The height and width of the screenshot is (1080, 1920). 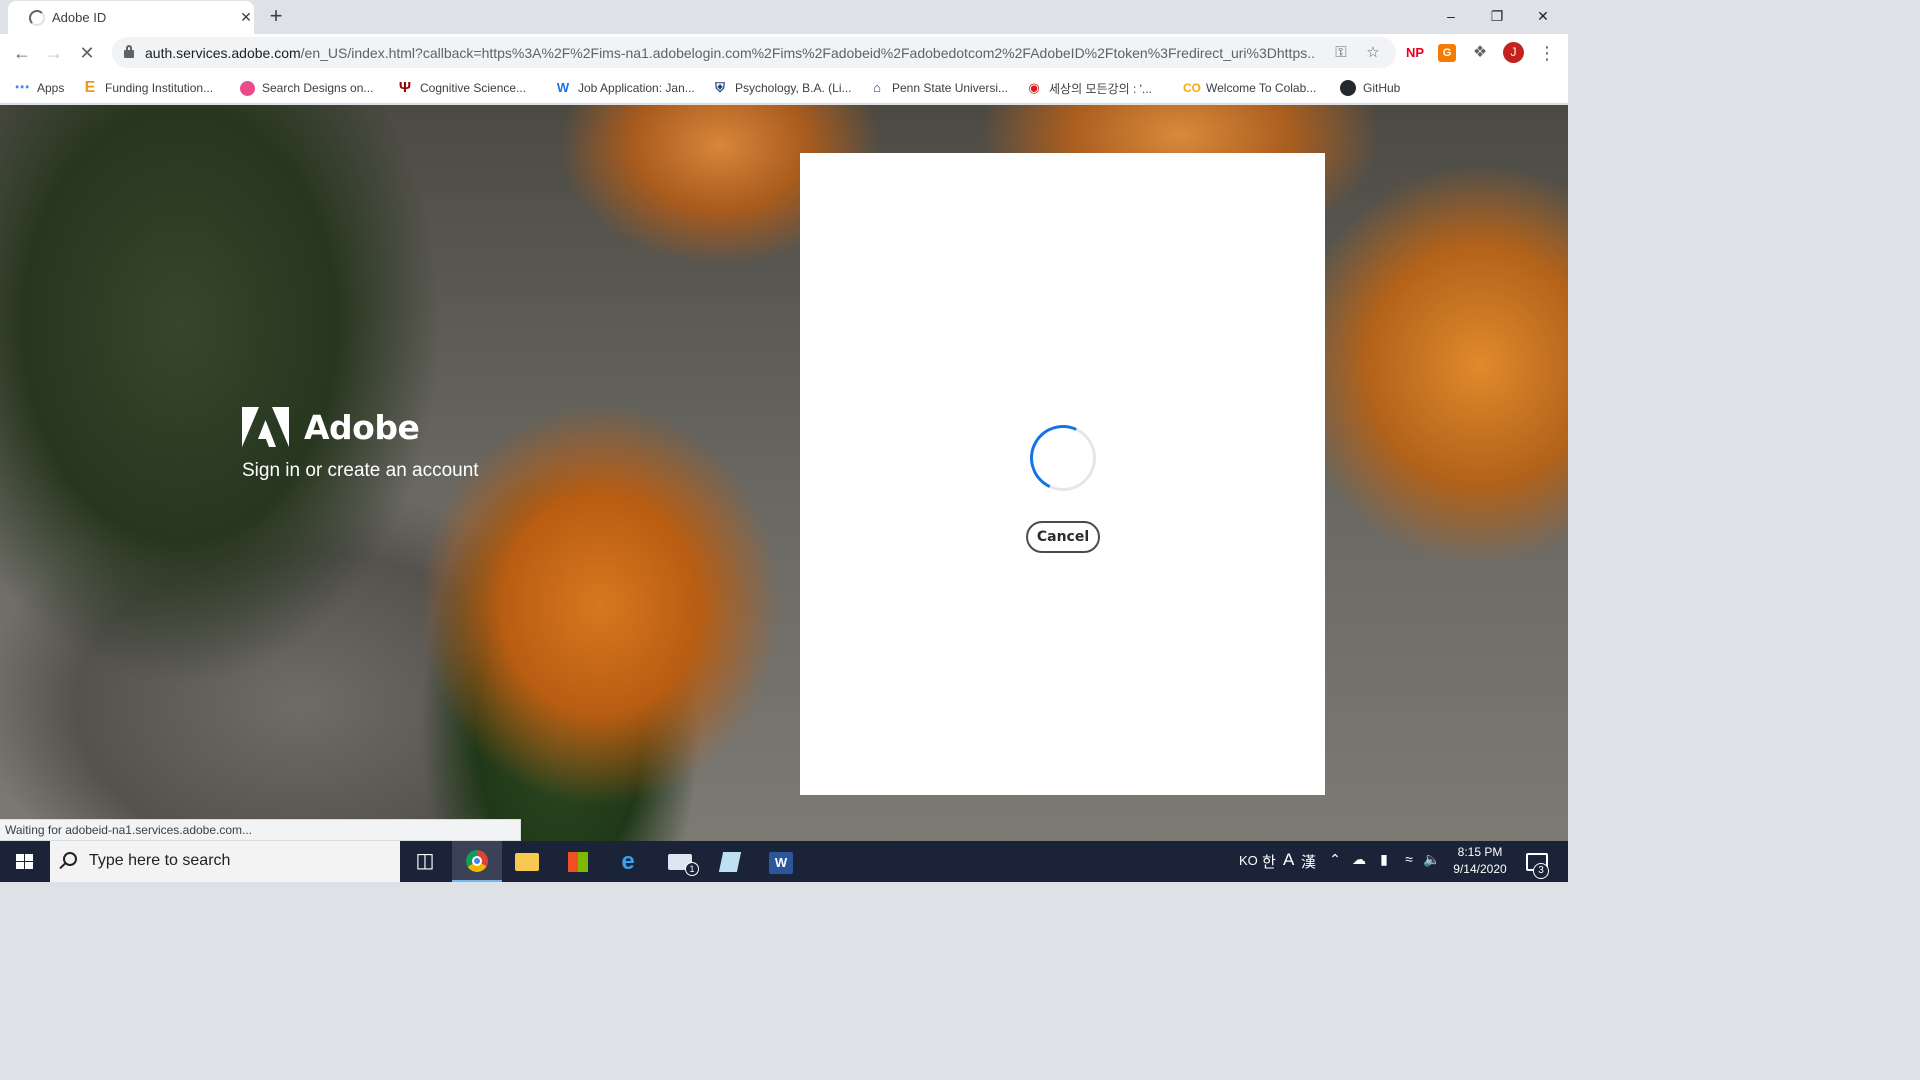 What do you see at coordinates (1480, 861) in the screenshot?
I see `system-clock: 8:15 PM 9/14/2020` at bounding box center [1480, 861].